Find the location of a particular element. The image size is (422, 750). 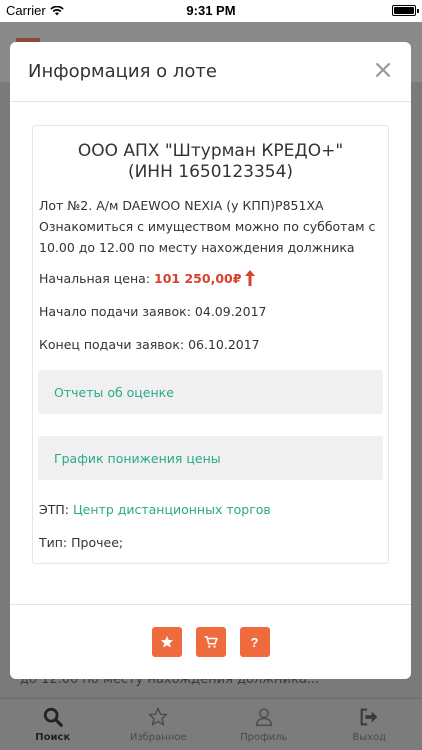

etp-row: ЭТП: Центр дистанционных торгов is located at coordinates (210, 509).